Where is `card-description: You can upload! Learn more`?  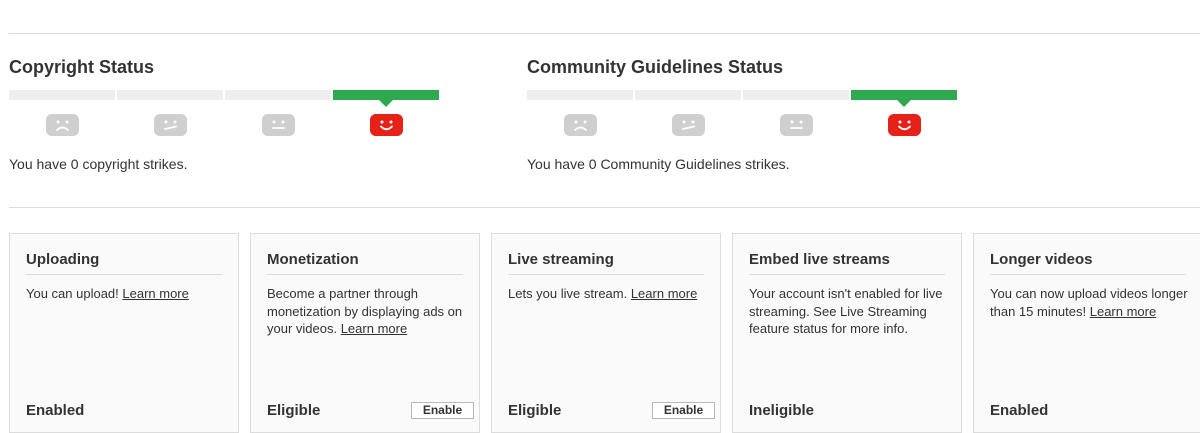 card-description: You can upload! Learn more is located at coordinates (107, 293).